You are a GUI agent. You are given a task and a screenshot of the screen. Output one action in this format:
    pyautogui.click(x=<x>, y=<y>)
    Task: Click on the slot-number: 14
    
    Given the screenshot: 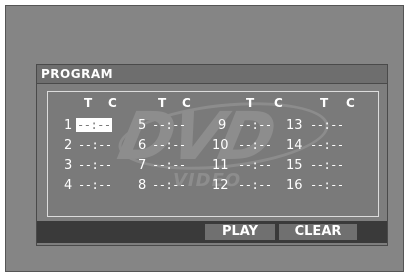 What is the action you would take?
    pyautogui.click(x=294, y=145)
    